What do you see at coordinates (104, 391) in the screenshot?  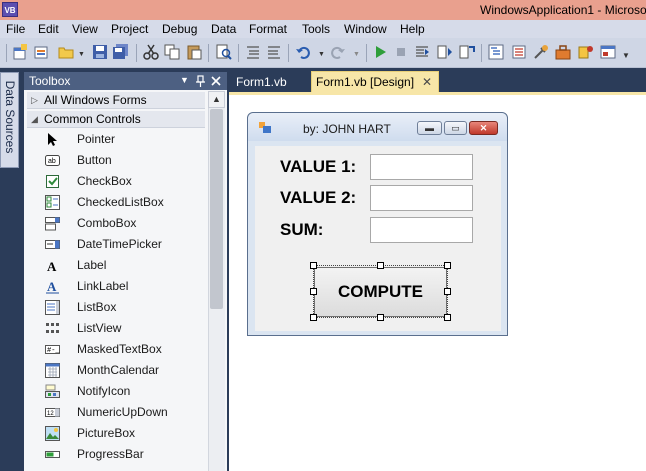 I see `toolbox-item-label: NotifyIcon` at bounding box center [104, 391].